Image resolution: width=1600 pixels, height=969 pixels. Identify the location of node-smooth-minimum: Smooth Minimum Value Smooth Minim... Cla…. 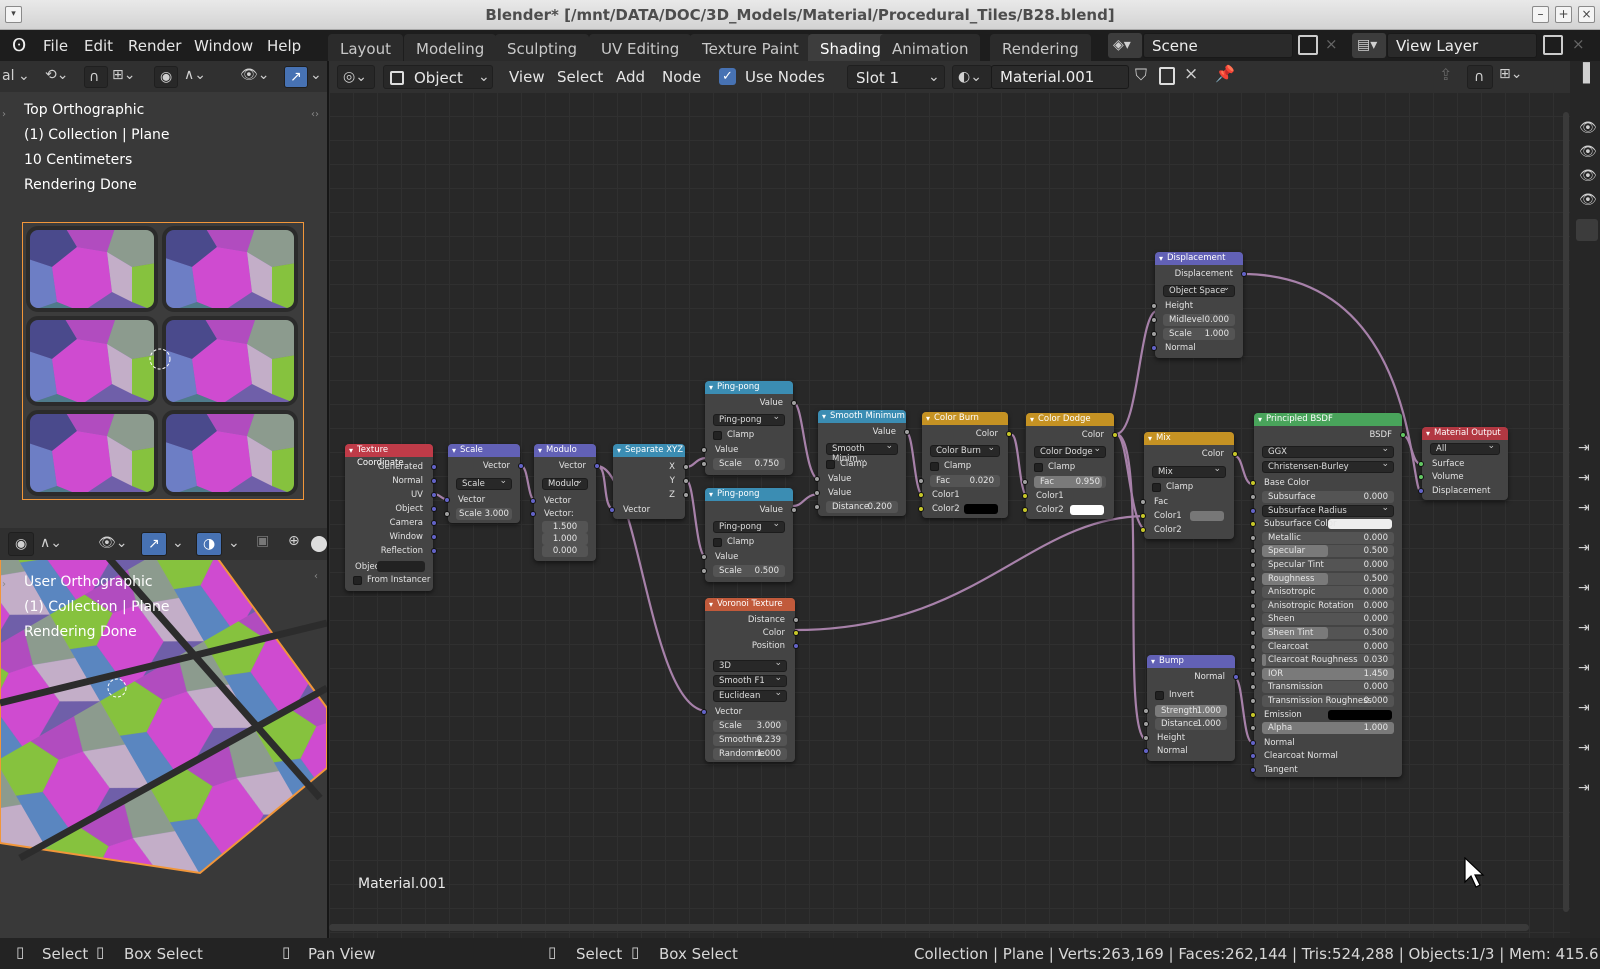
(862, 463).